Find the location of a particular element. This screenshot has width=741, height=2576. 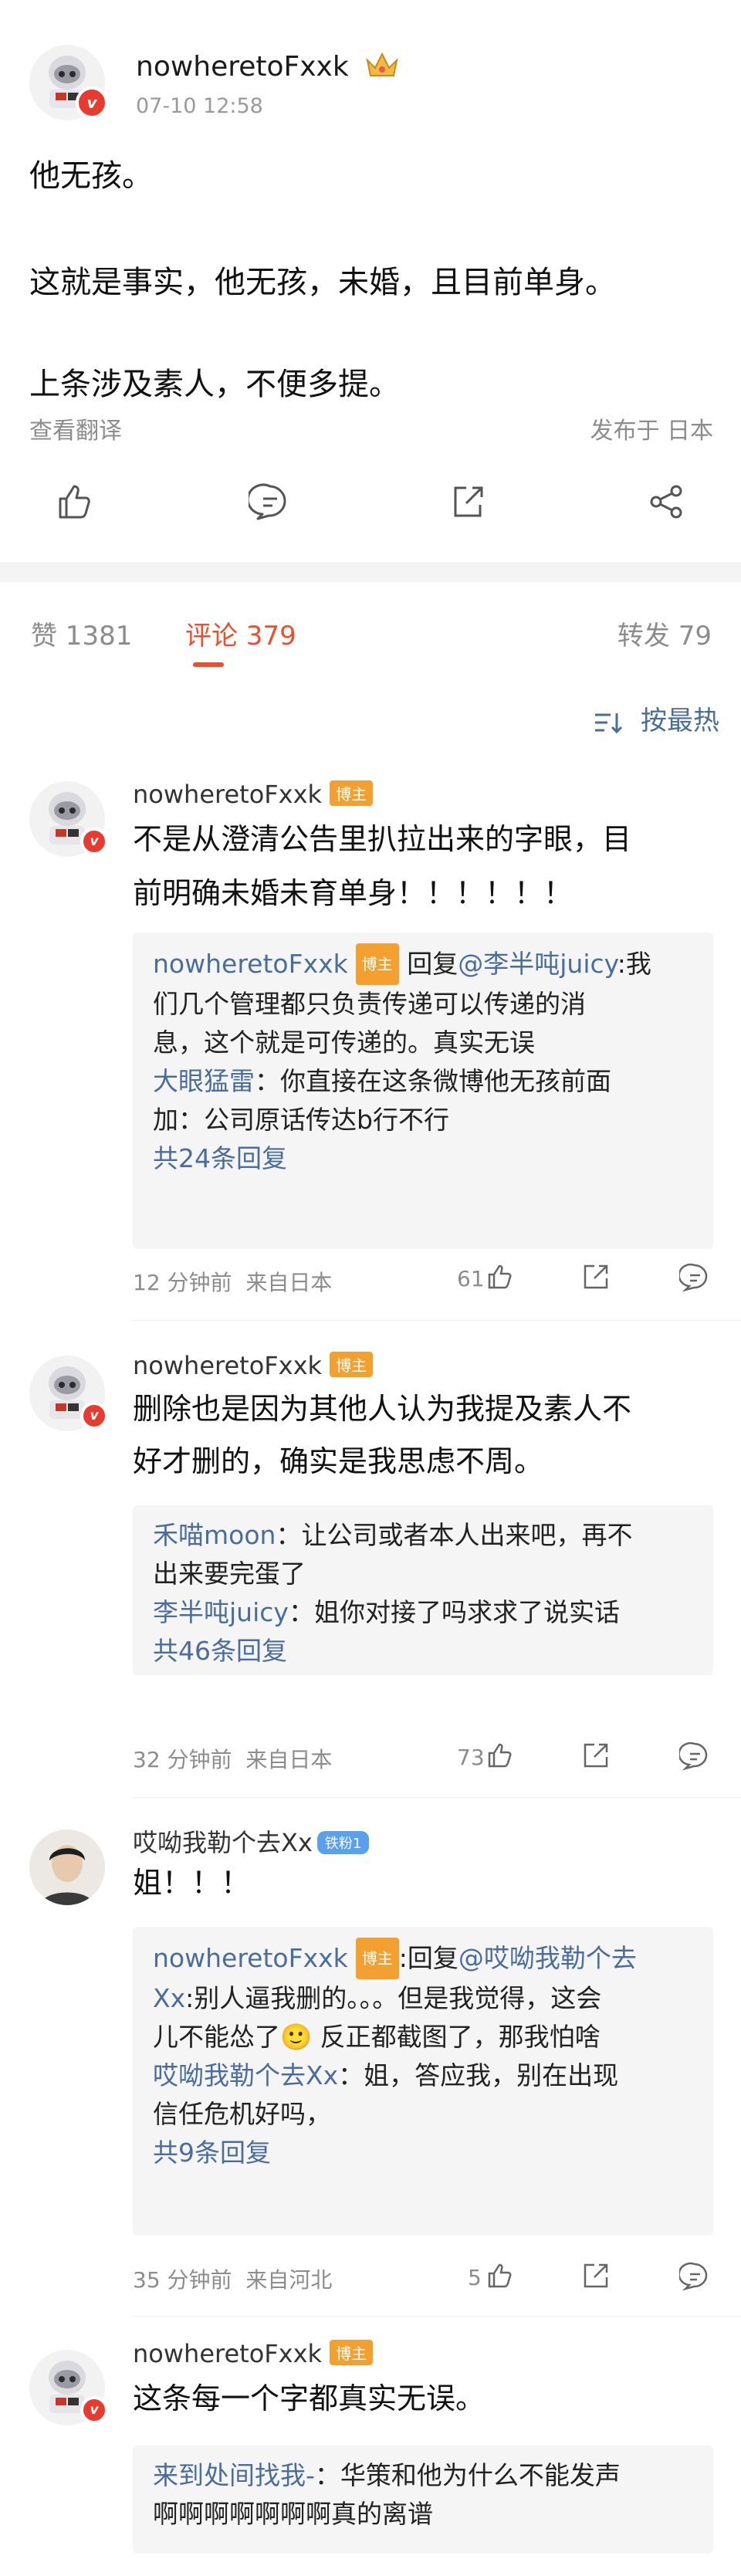

repost-button is located at coordinates (468, 502).